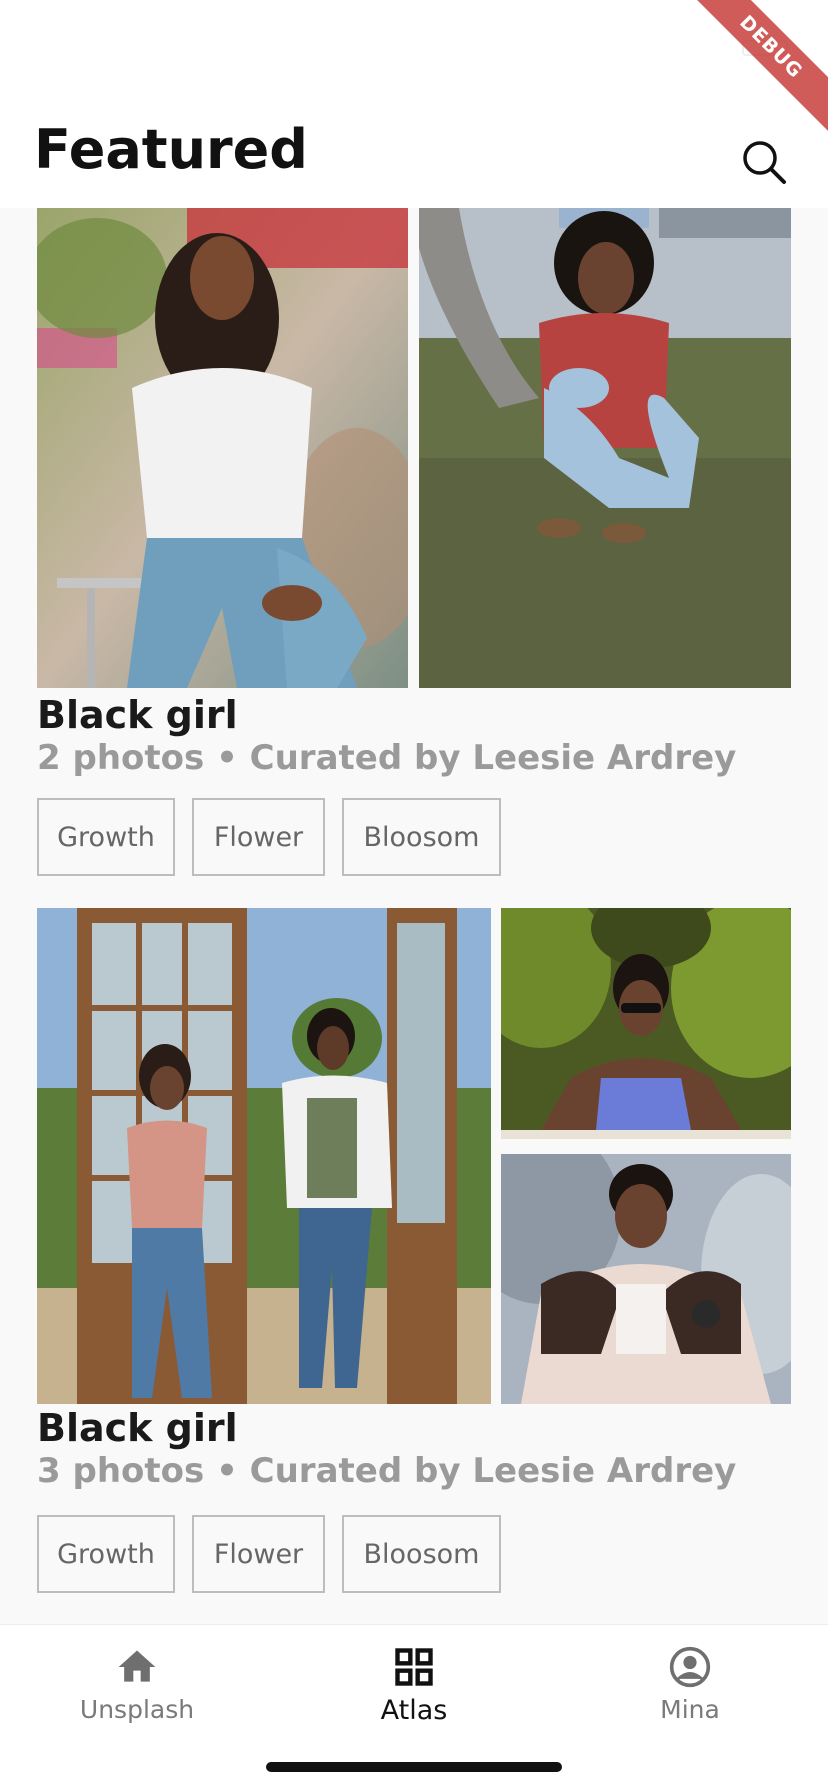 Image resolution: width=828 pixels, height=1792 pixels. Describe the element at coordinates (690, 1667) in the screenshot. I see `account-icon` at that location.